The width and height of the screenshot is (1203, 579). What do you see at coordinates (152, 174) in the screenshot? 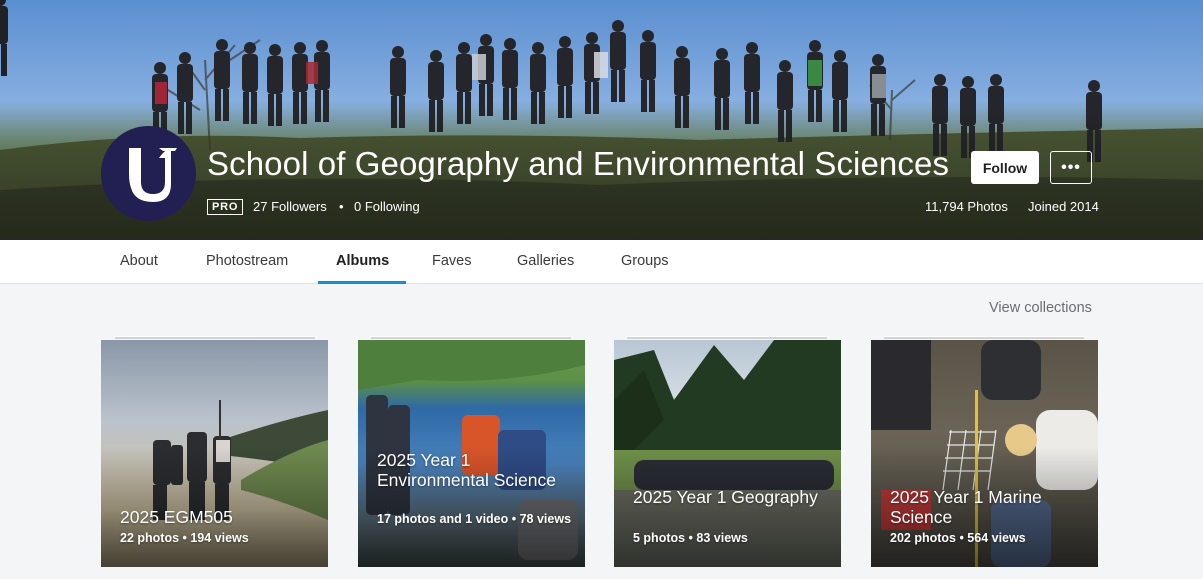
I see `university-logo-icon` at bounding box center [152, 174].